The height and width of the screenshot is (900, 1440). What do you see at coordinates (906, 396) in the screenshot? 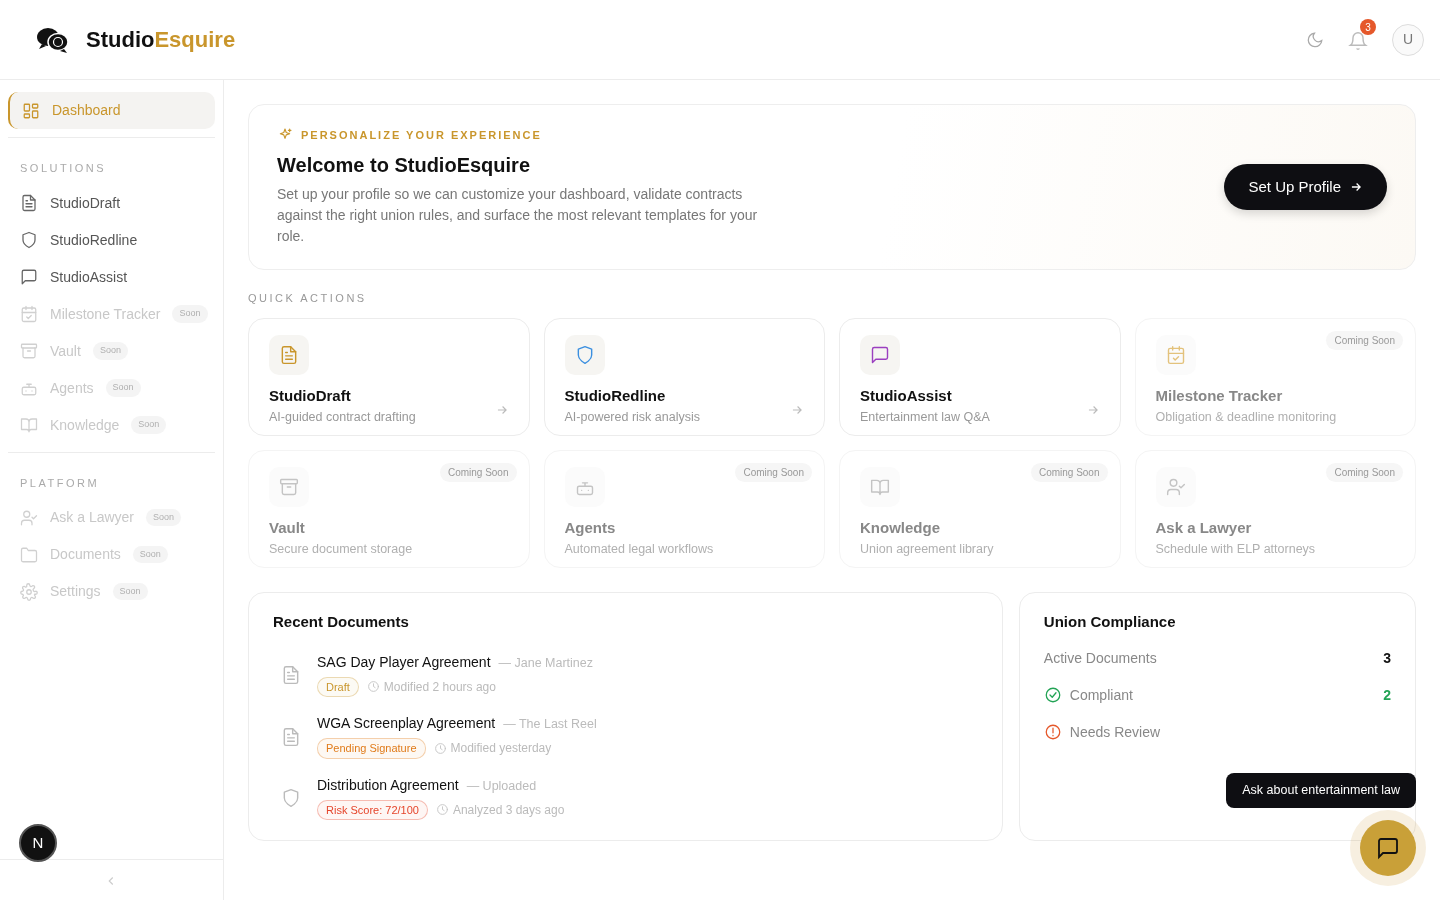
I see `card-title: StudioAssist` at bounding box center [906, 396].